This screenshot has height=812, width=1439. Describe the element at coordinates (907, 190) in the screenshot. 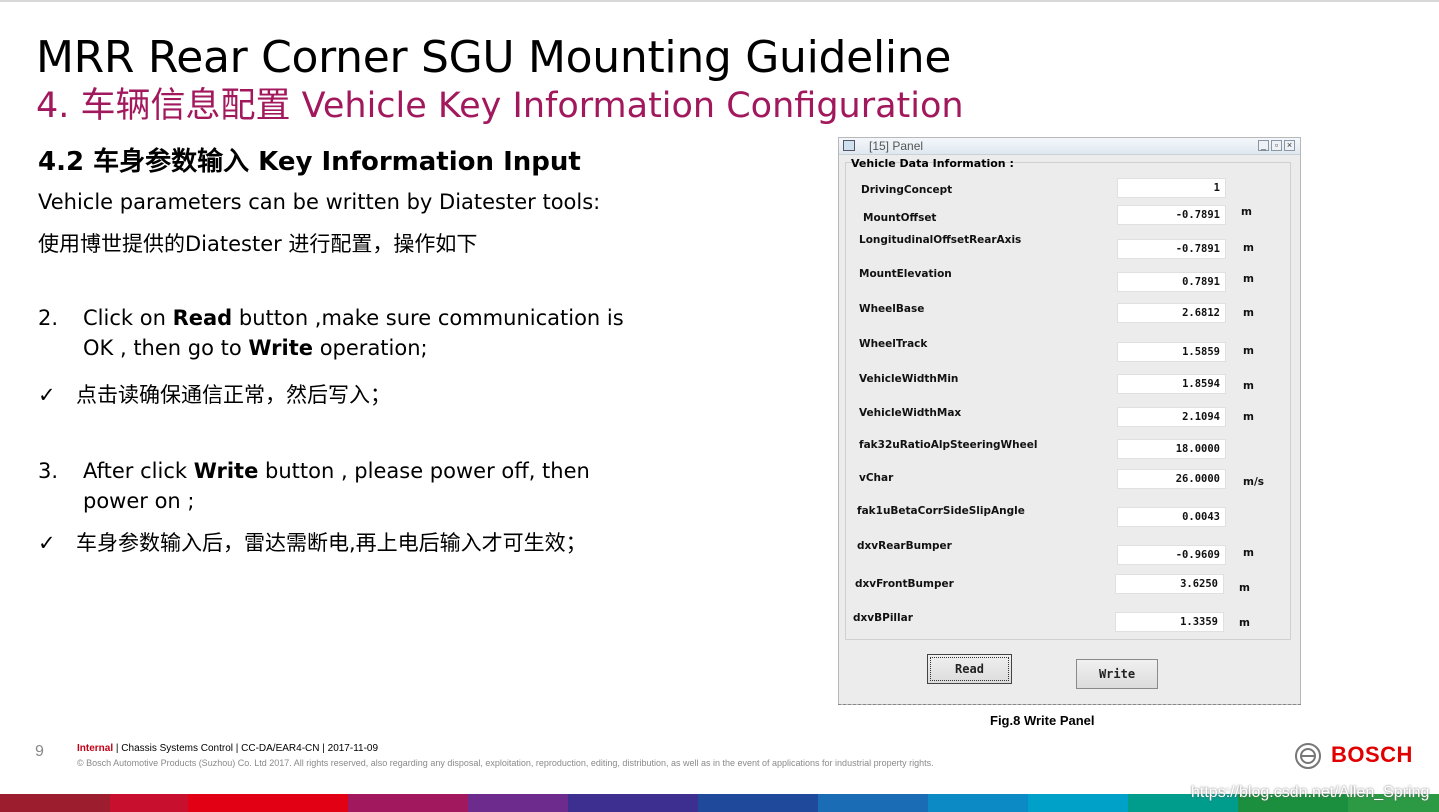

I see `param-label: DrivingConcept` at that location.